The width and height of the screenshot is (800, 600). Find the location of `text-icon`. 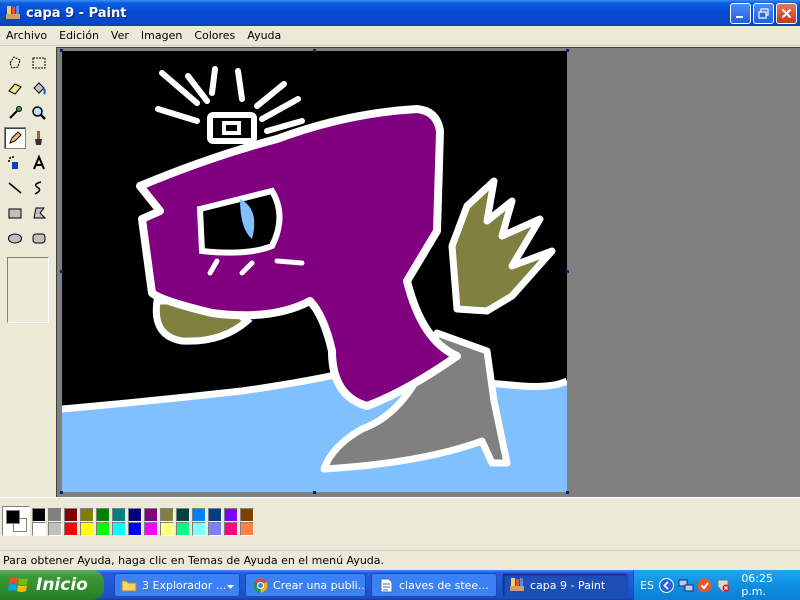

text-icon is located at coordinates (39, 162).